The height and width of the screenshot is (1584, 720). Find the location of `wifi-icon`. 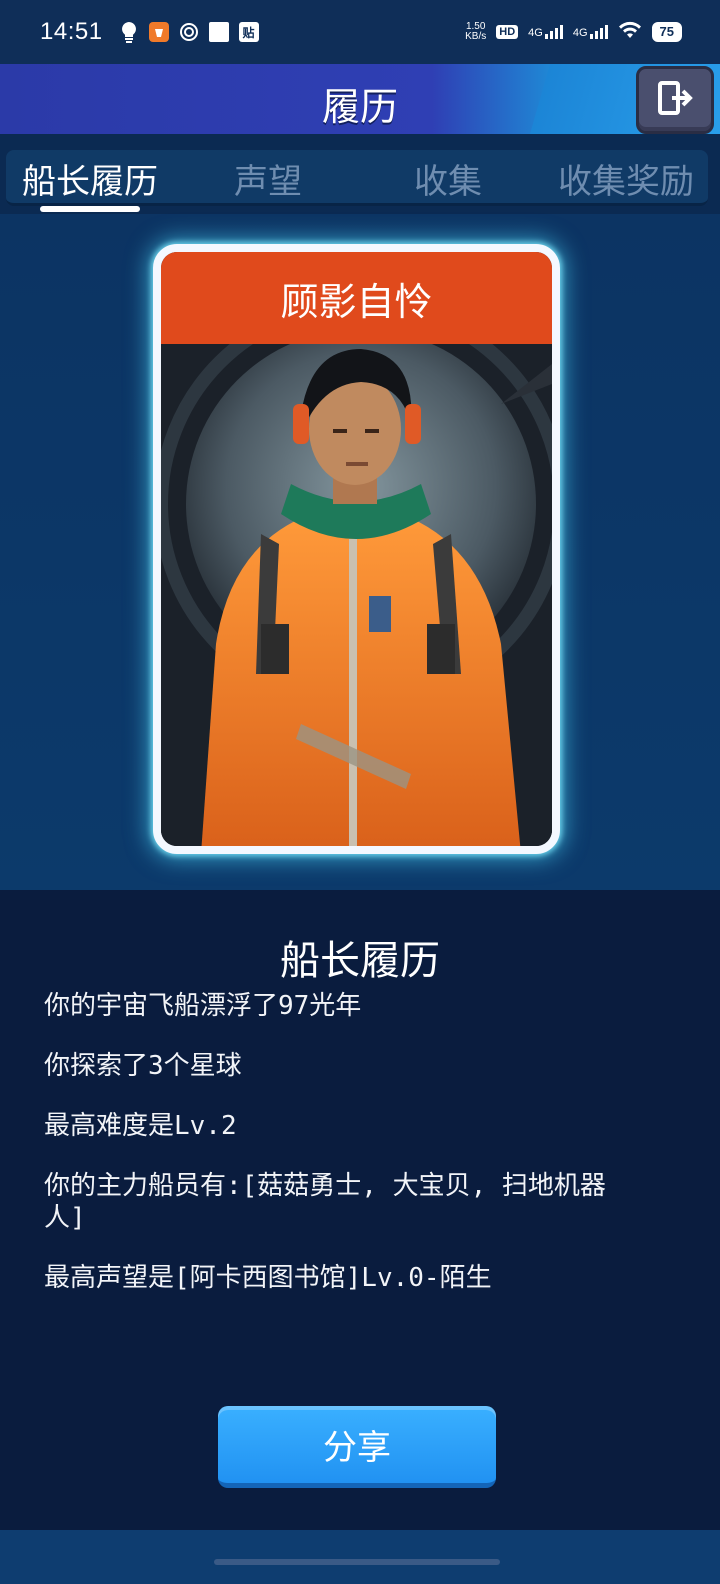

wifi-icon is located at coordinates (630, 32).